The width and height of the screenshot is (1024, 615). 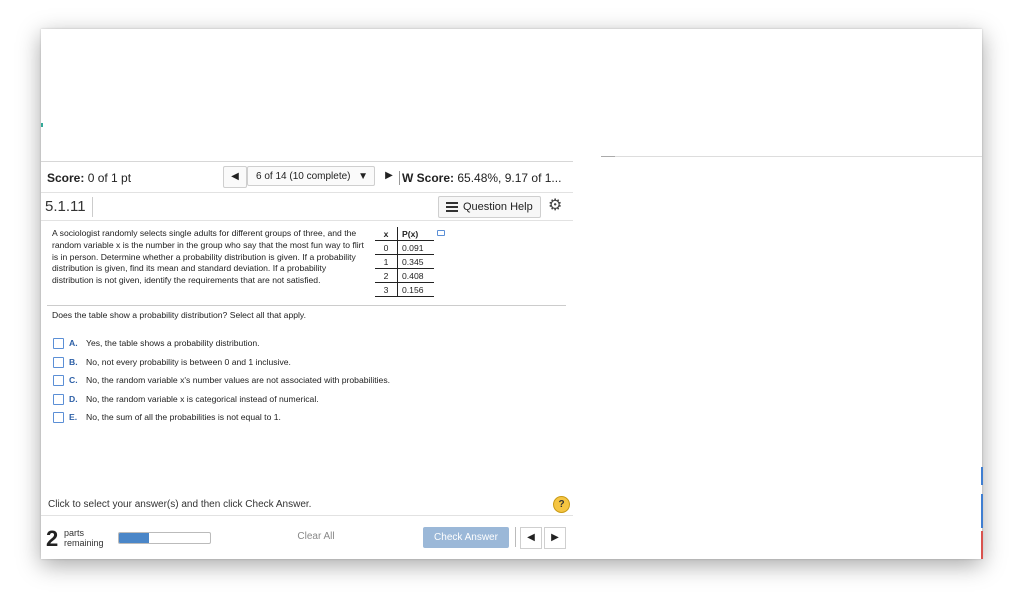 I want to click on next-question-button: ▶, so click(x=389, y=176).